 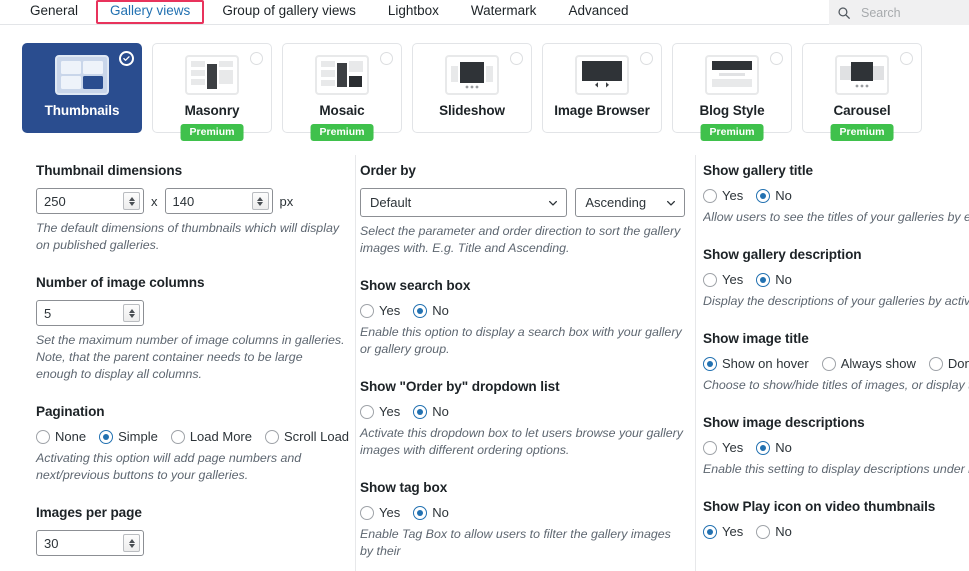 What do you see at coordinates (61, 436) in the screenshot?
I see `pagination-option-none: None` at bounding box center [61, 436].